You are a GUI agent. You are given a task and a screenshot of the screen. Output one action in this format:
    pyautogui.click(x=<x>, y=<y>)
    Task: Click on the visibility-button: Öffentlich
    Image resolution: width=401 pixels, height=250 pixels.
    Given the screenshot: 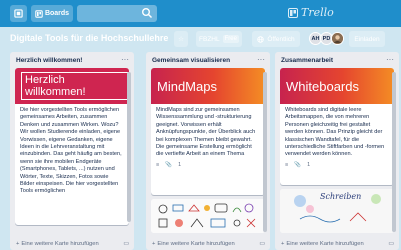 What is the action you would take?
    pyautogui.click(x=276, y=39)
    